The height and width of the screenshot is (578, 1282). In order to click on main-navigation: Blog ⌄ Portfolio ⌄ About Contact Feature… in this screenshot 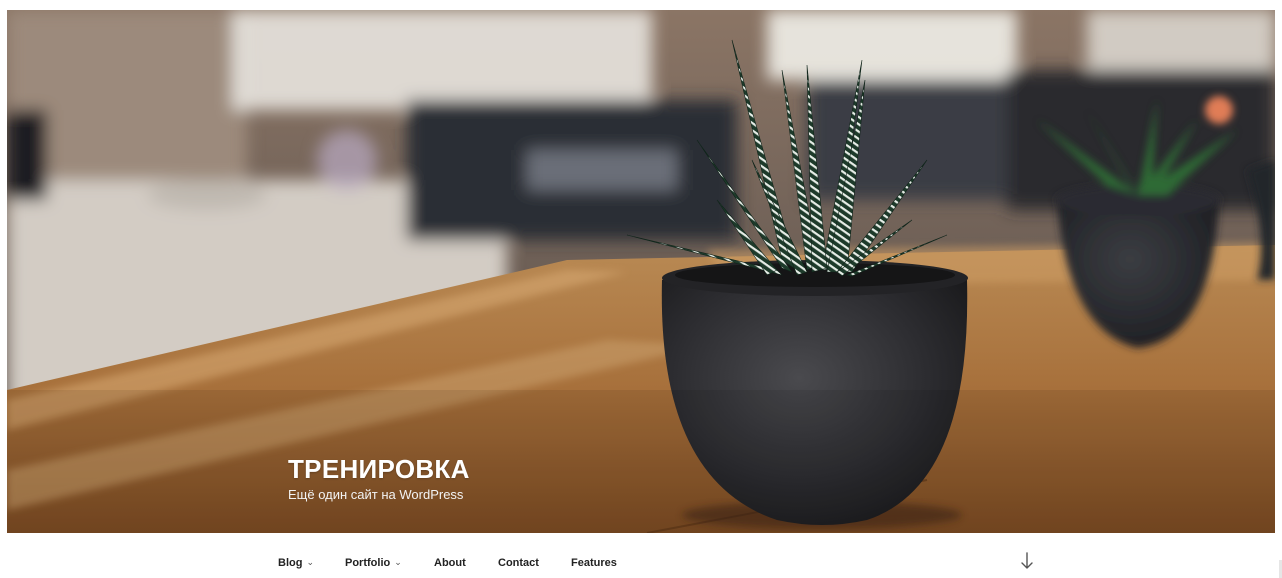, I will do `click(641, 555)`.